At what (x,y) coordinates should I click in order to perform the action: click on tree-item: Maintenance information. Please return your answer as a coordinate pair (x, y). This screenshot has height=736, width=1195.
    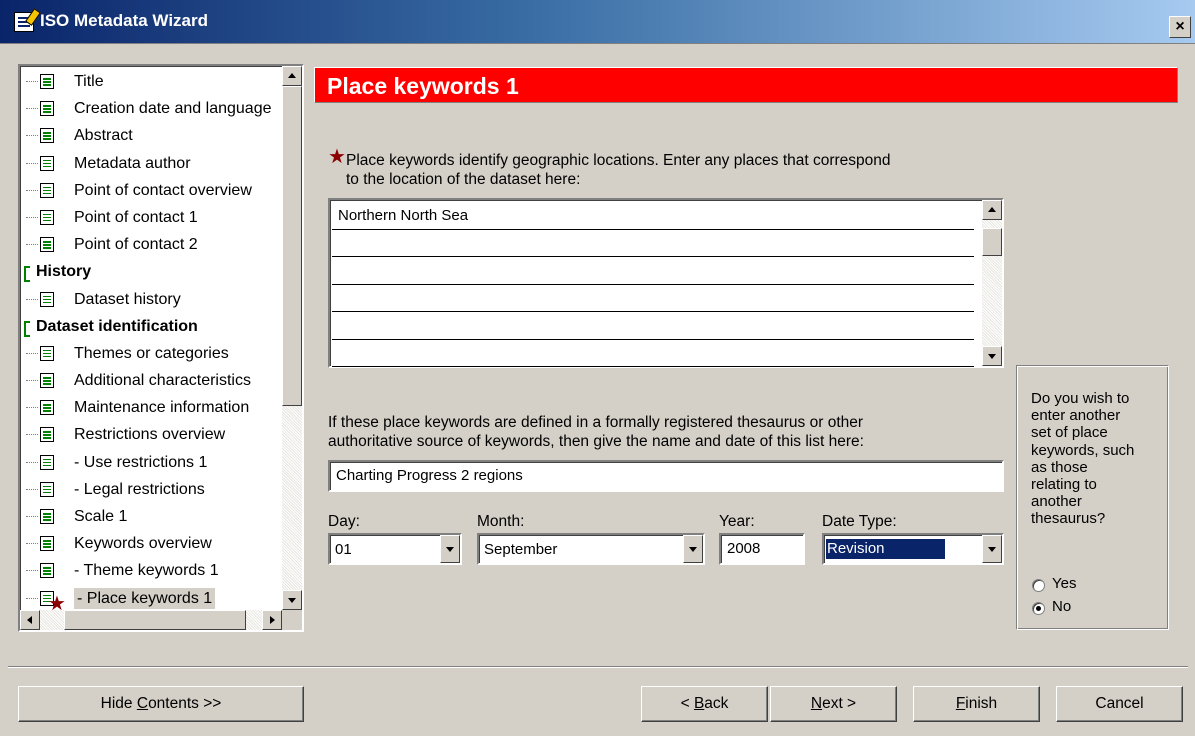
    Looking at the image, I should click on (151, 407).